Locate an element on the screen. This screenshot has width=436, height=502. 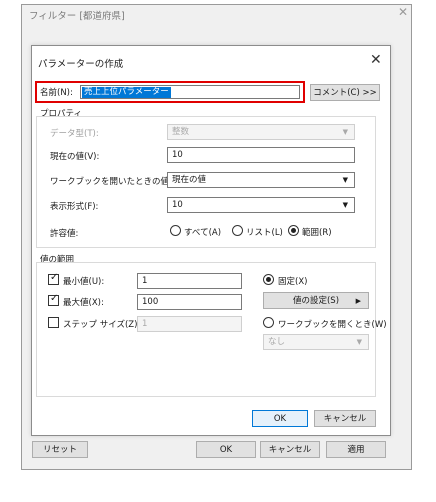
step-label: ステップ サイズ(Z): is located at coordinates (101, 324).